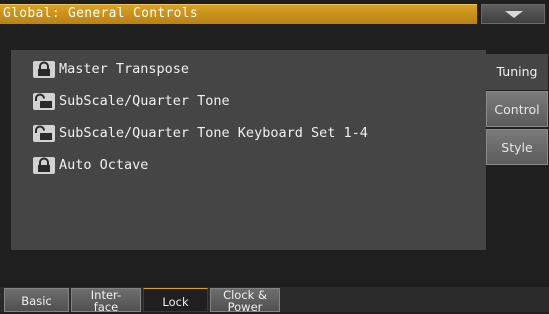 The width and height of the screenshot is (549, 314). I want to click on tab-label: Lock, so click(175, 302).